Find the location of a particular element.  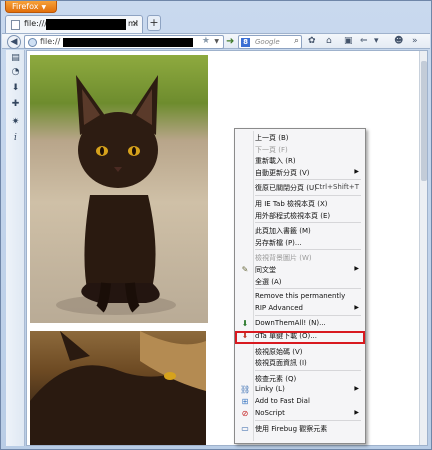

reload-icon: ➜ is located at coordinates (230, 41).